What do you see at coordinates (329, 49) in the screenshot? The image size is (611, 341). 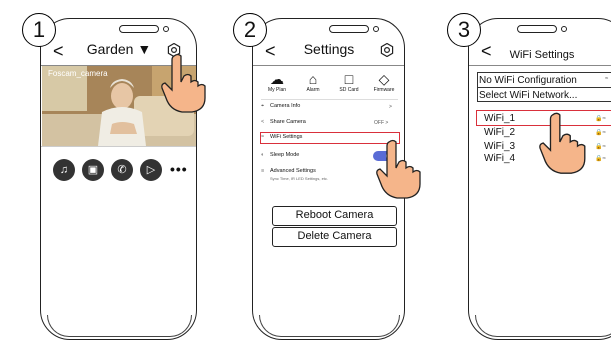 I see `page-title: Settings` at bounding box center [329, 49].